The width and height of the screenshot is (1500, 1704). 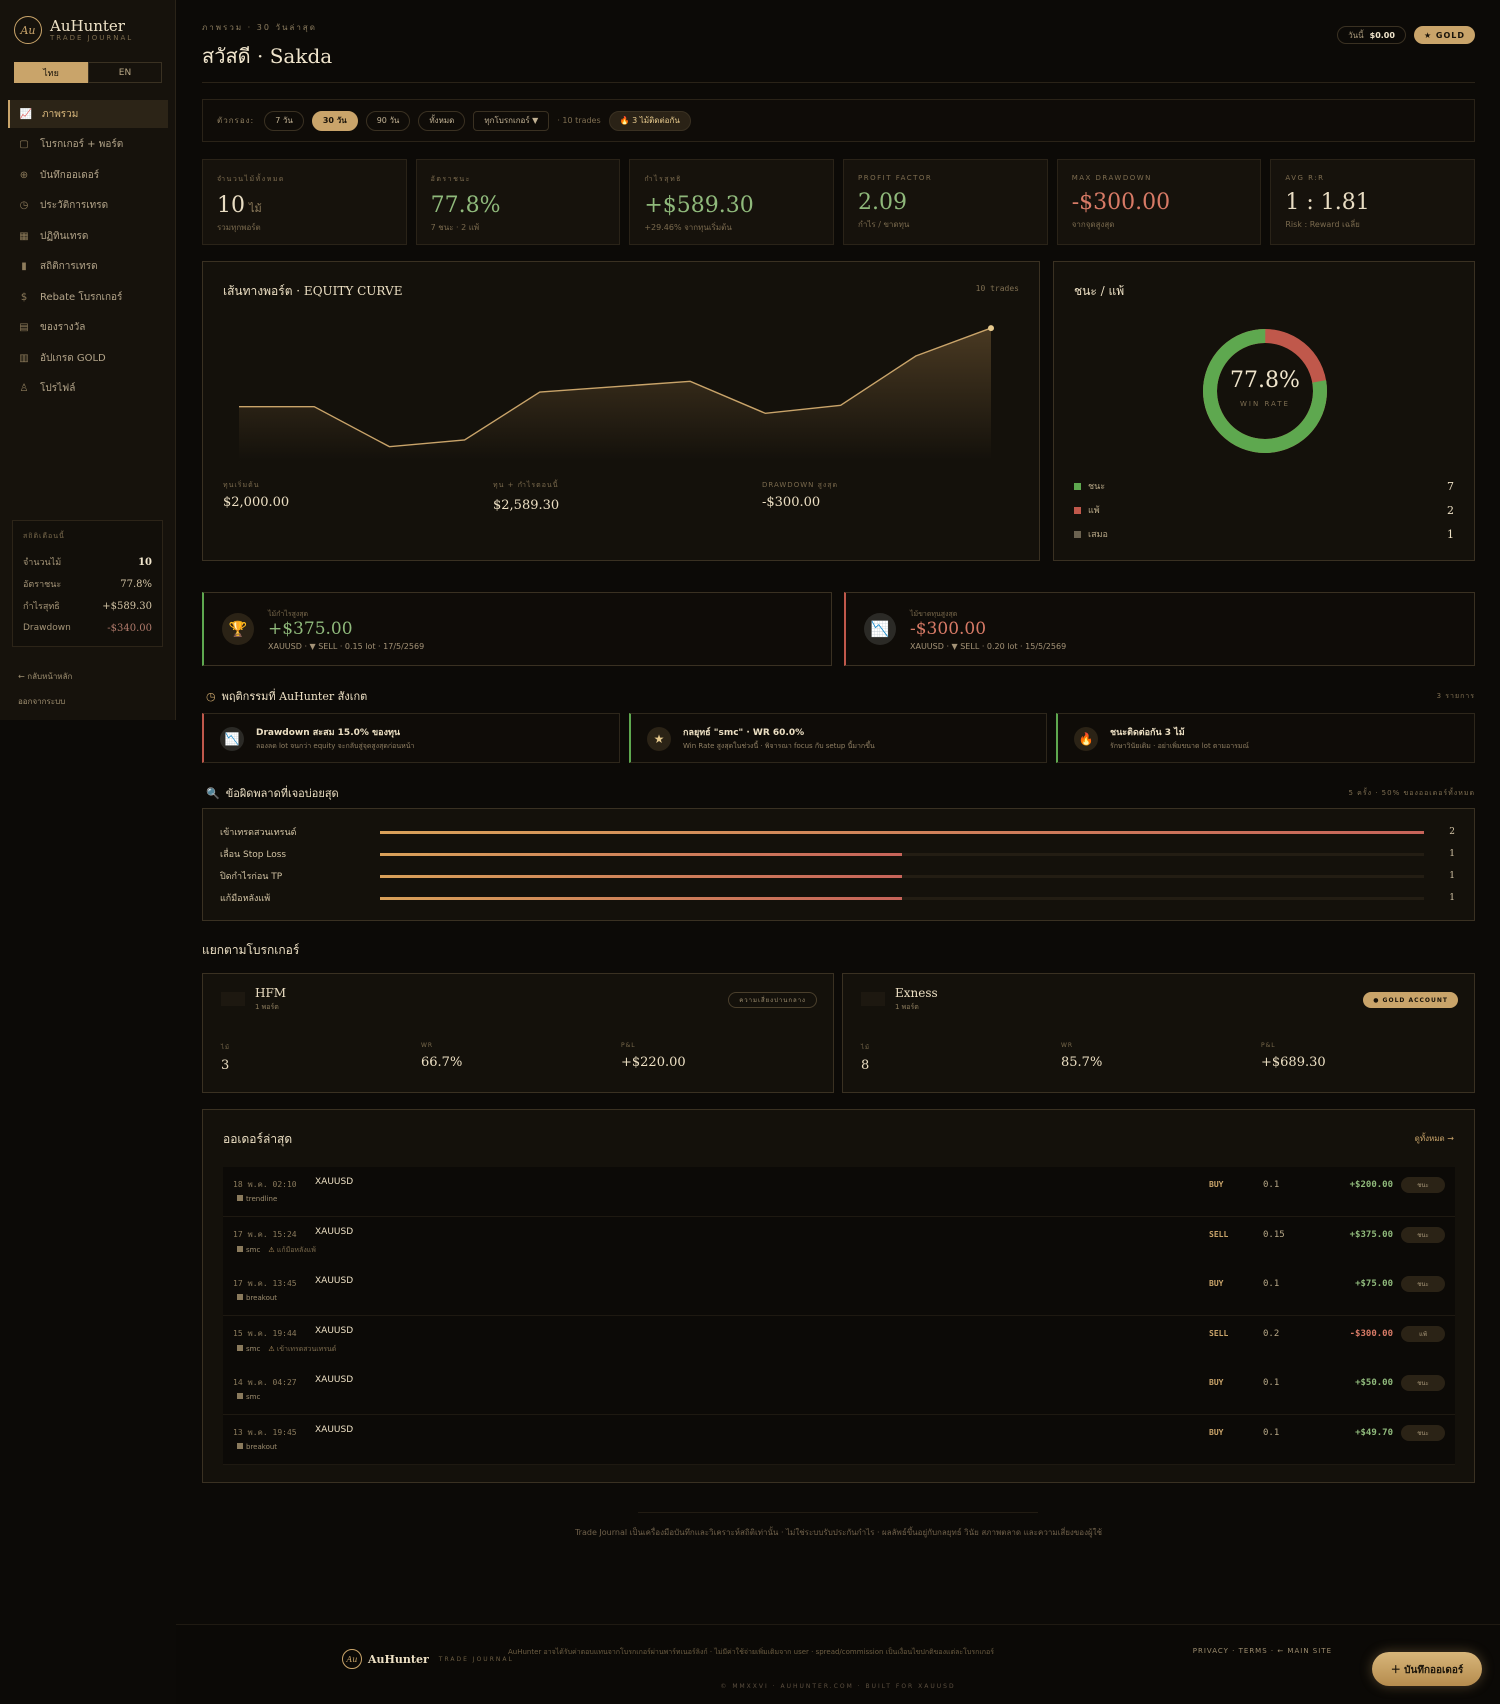 I want to click on sidebar-item-7: ▤ ของรางวัล, so click(x=88, y=328).